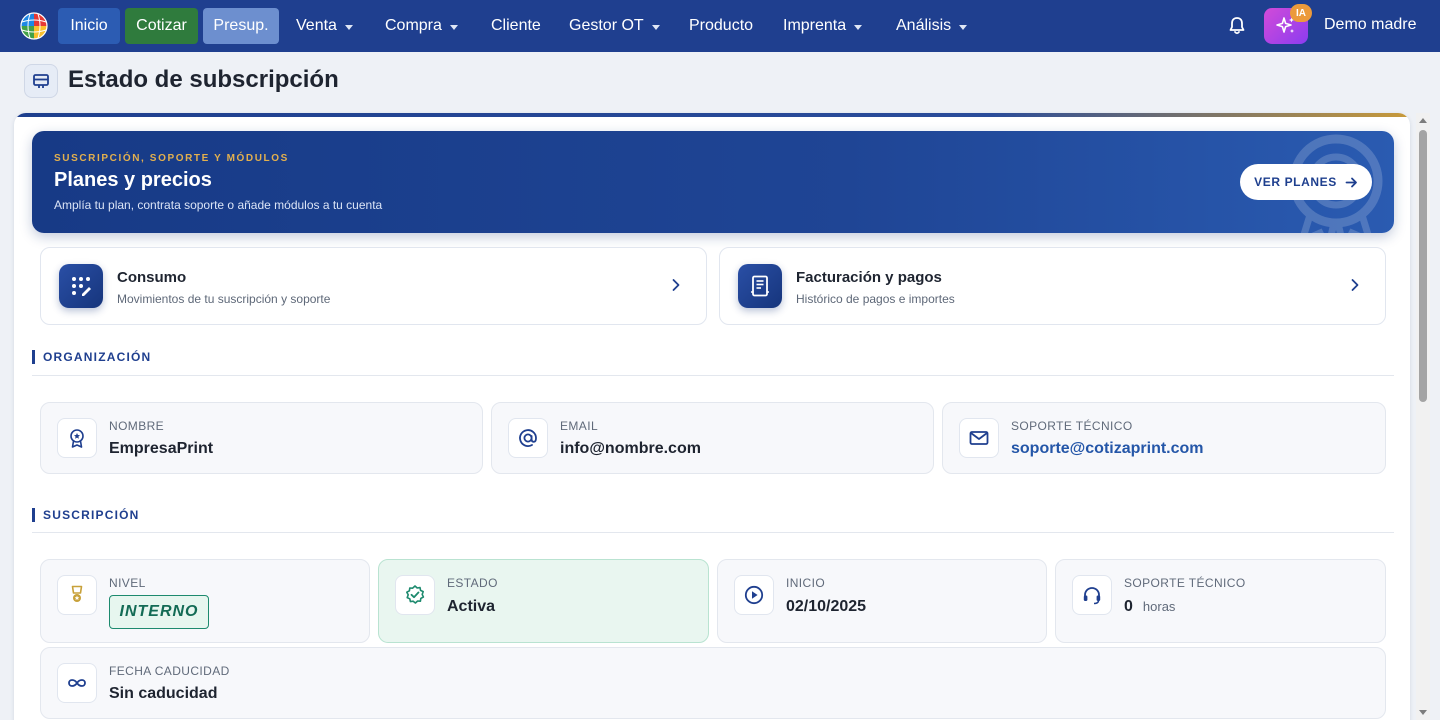 The image size is (1440, 720). I want to click on nav-cliente-label: Cliente, so click(516, 25).